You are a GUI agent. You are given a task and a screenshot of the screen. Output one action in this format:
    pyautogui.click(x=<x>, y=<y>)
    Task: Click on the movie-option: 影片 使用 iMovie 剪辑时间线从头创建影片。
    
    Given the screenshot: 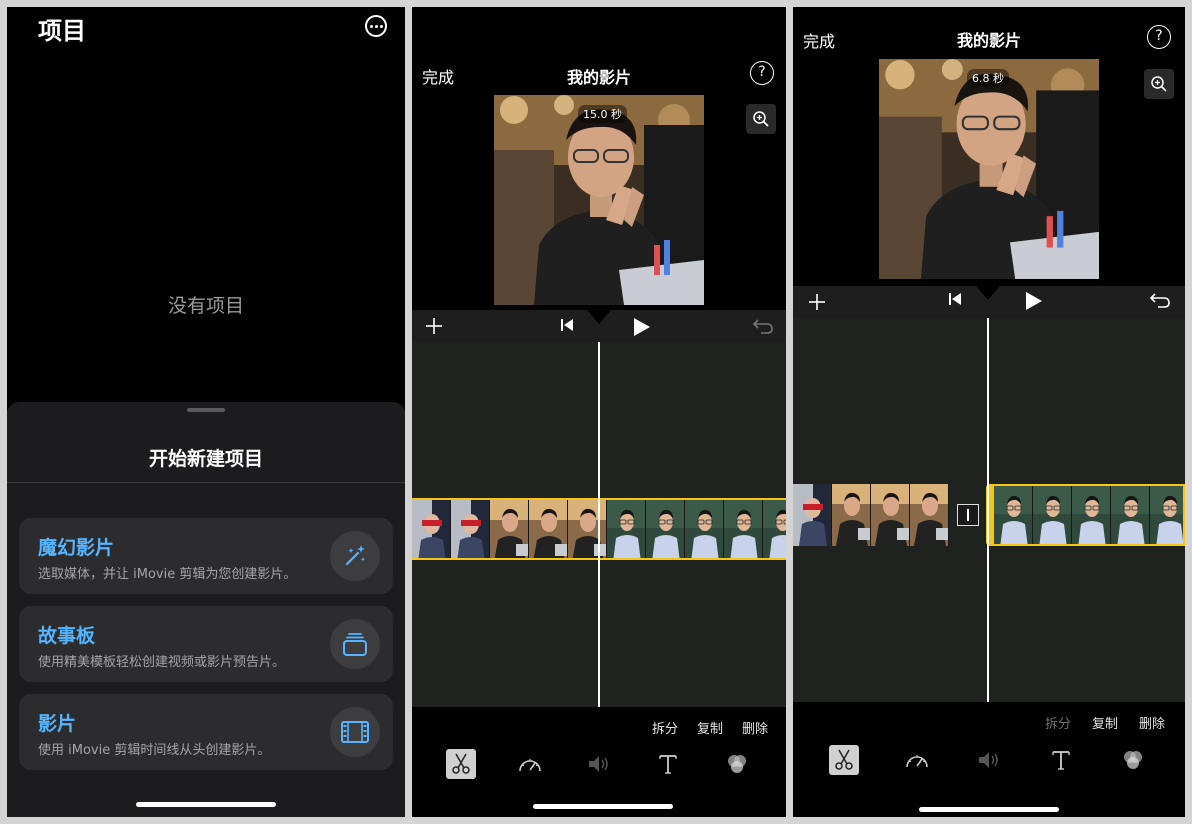 What is the action you would take?
    pyautogui.click(x=206, y=732)
    